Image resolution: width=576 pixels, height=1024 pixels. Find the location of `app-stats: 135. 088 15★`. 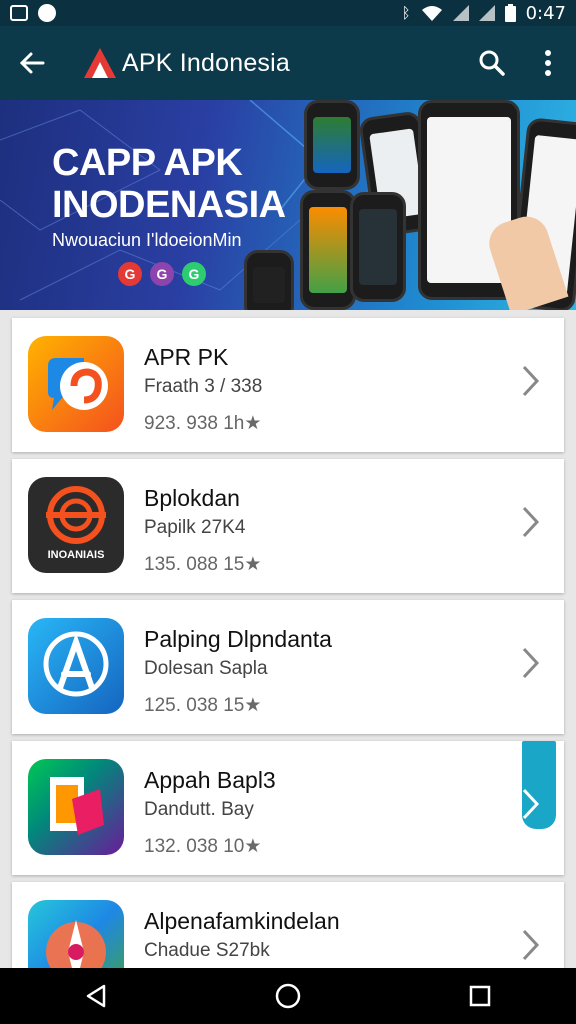

app-stats: 135. 088 15★ is located at coordinates (202, 564).